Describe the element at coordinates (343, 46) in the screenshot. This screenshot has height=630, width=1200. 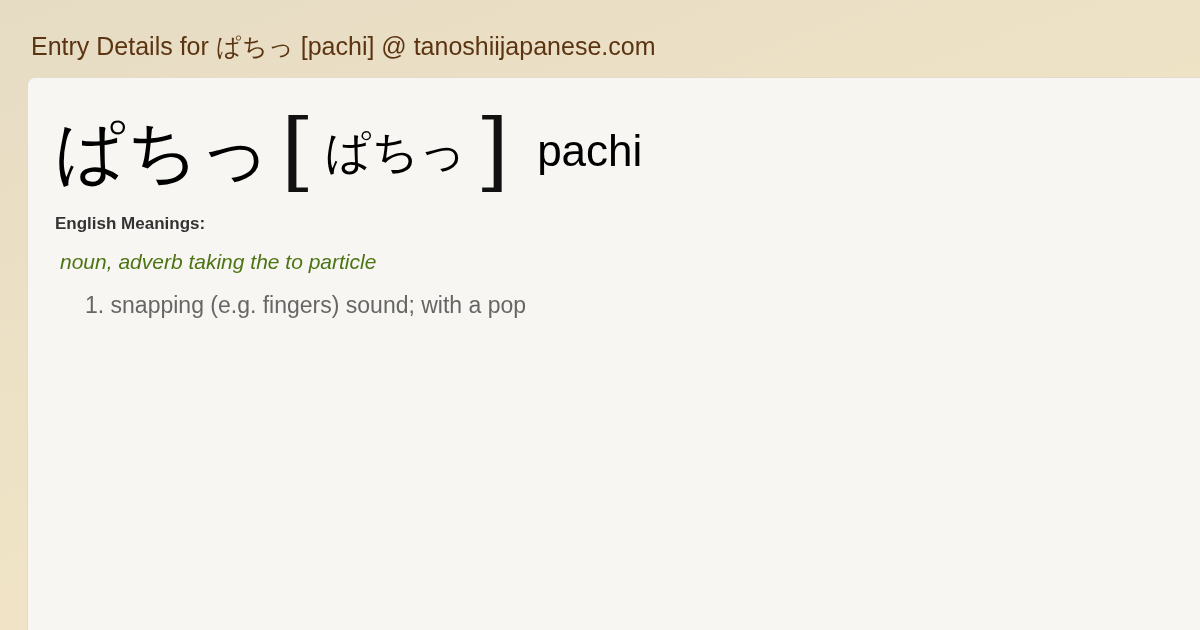
I see `page-title: Entry Details for ぱちっ [pachi] @ tanoshiijapanese.com` at that location.